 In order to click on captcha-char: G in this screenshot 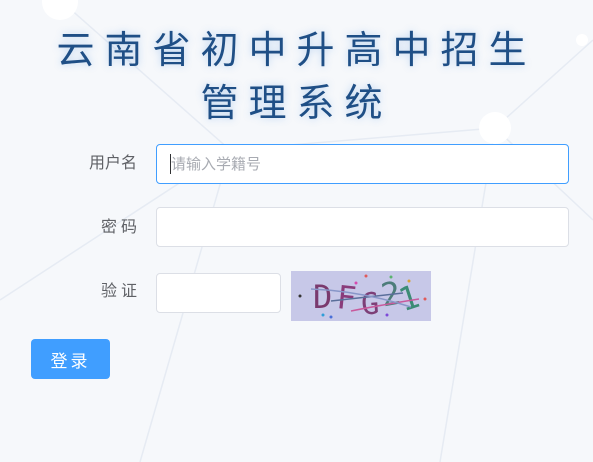, I will do `click(370, 303)`.